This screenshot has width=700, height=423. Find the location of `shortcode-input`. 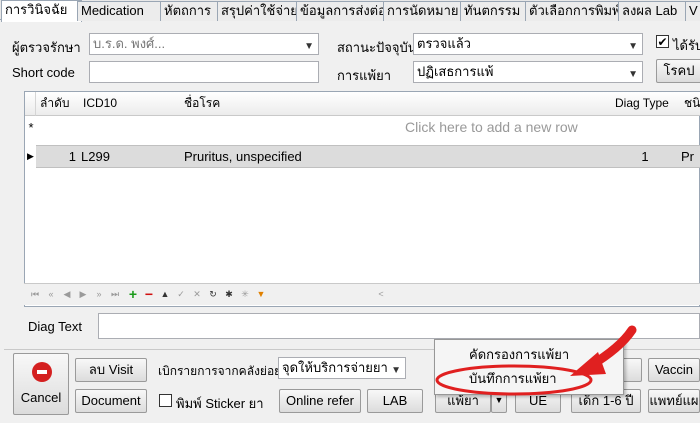

shortcode-input is located at coordinates (204, 72).